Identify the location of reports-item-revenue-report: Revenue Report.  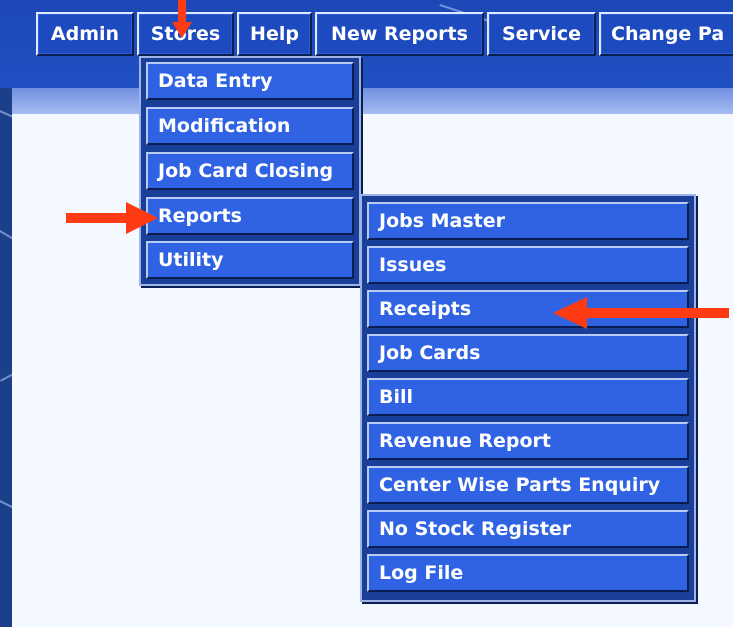
(528, 441).